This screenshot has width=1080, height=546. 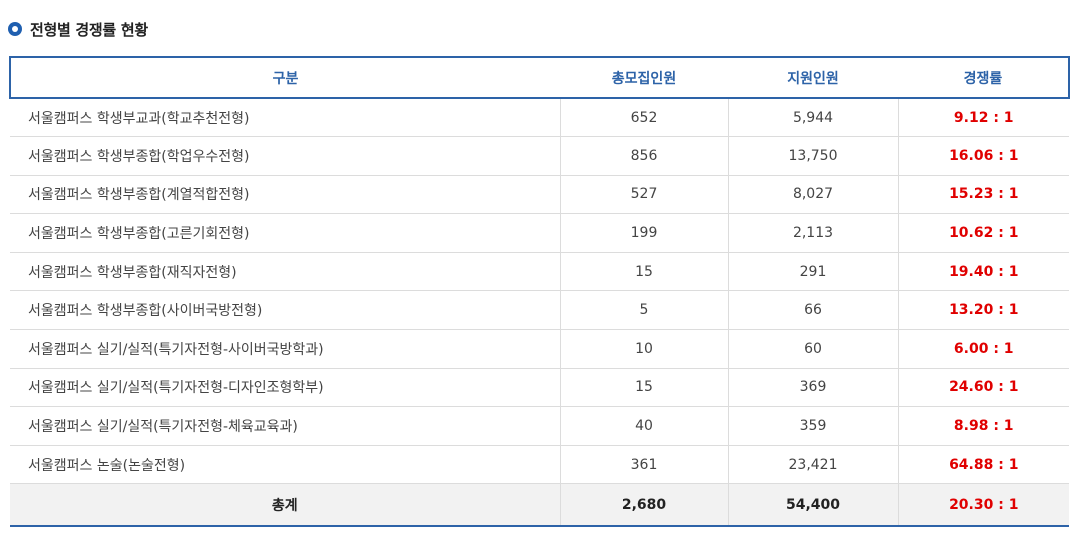 What do you see at coordinates (813, 195) in the screenshot?
I see `row-applicants-cell: 8,027` at bounding box center [813, 195].